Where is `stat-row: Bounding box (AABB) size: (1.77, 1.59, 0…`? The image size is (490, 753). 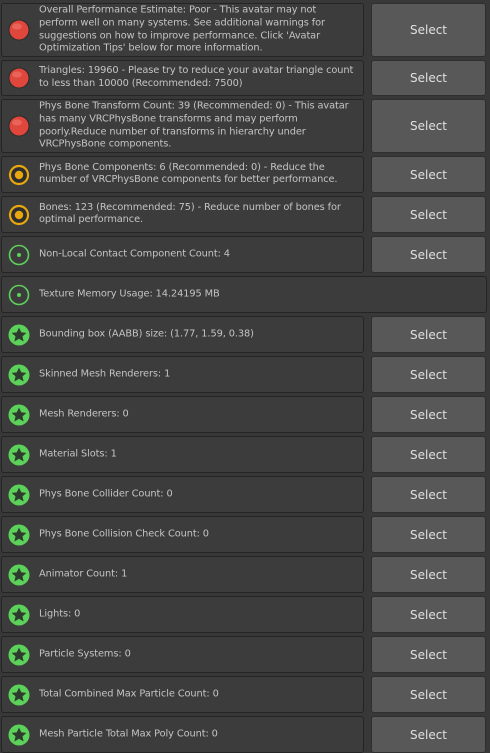
stat-row: Bounding box (AABB) size: (1.77, 1.59, 0… is located at coordinates (245, 334).